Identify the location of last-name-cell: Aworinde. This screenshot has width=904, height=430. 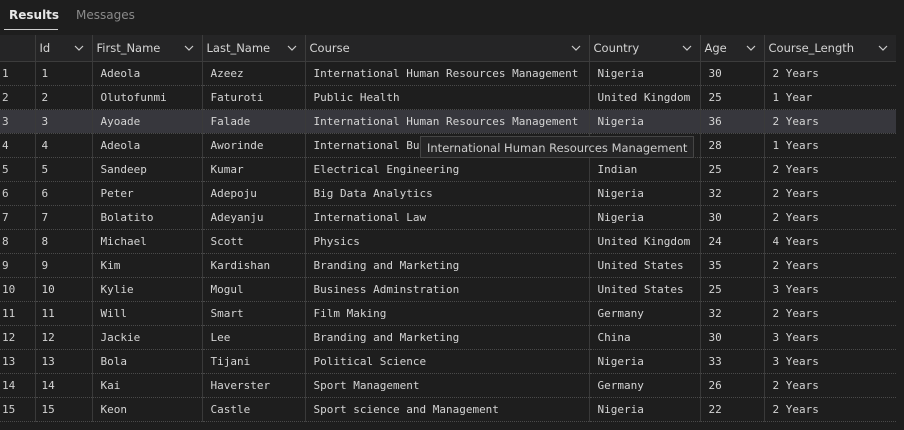
(254, 145).